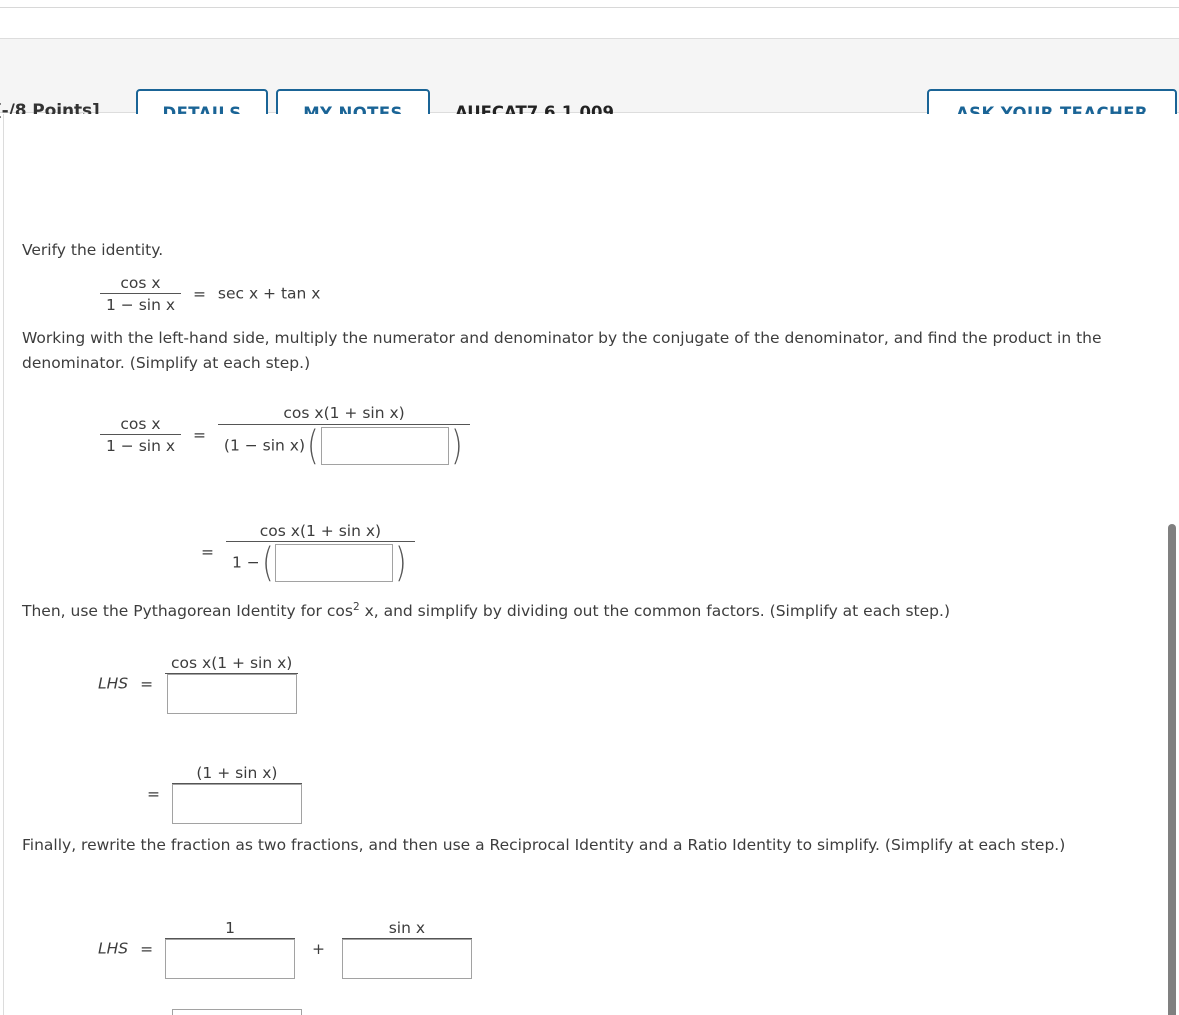 The height and width of the screenshot is (1015, 1179). I want to click on step5-left-fraction: 1, so click(230, 949).